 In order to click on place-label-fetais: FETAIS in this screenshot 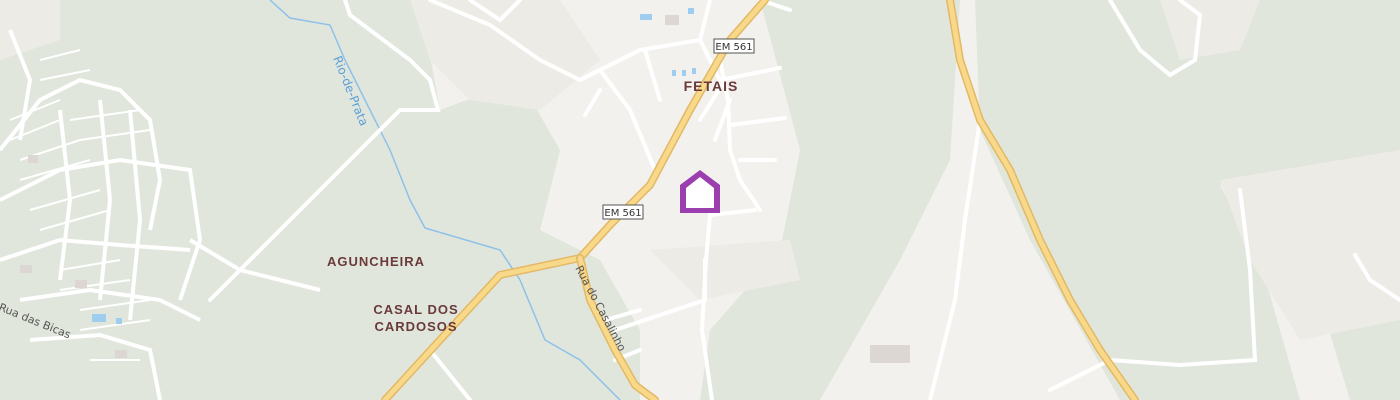, I will do `click(711, 86)`.